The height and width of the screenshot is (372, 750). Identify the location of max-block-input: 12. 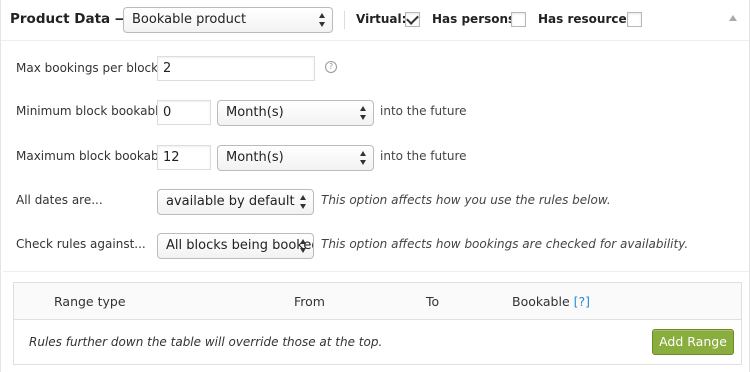
(184, 157).